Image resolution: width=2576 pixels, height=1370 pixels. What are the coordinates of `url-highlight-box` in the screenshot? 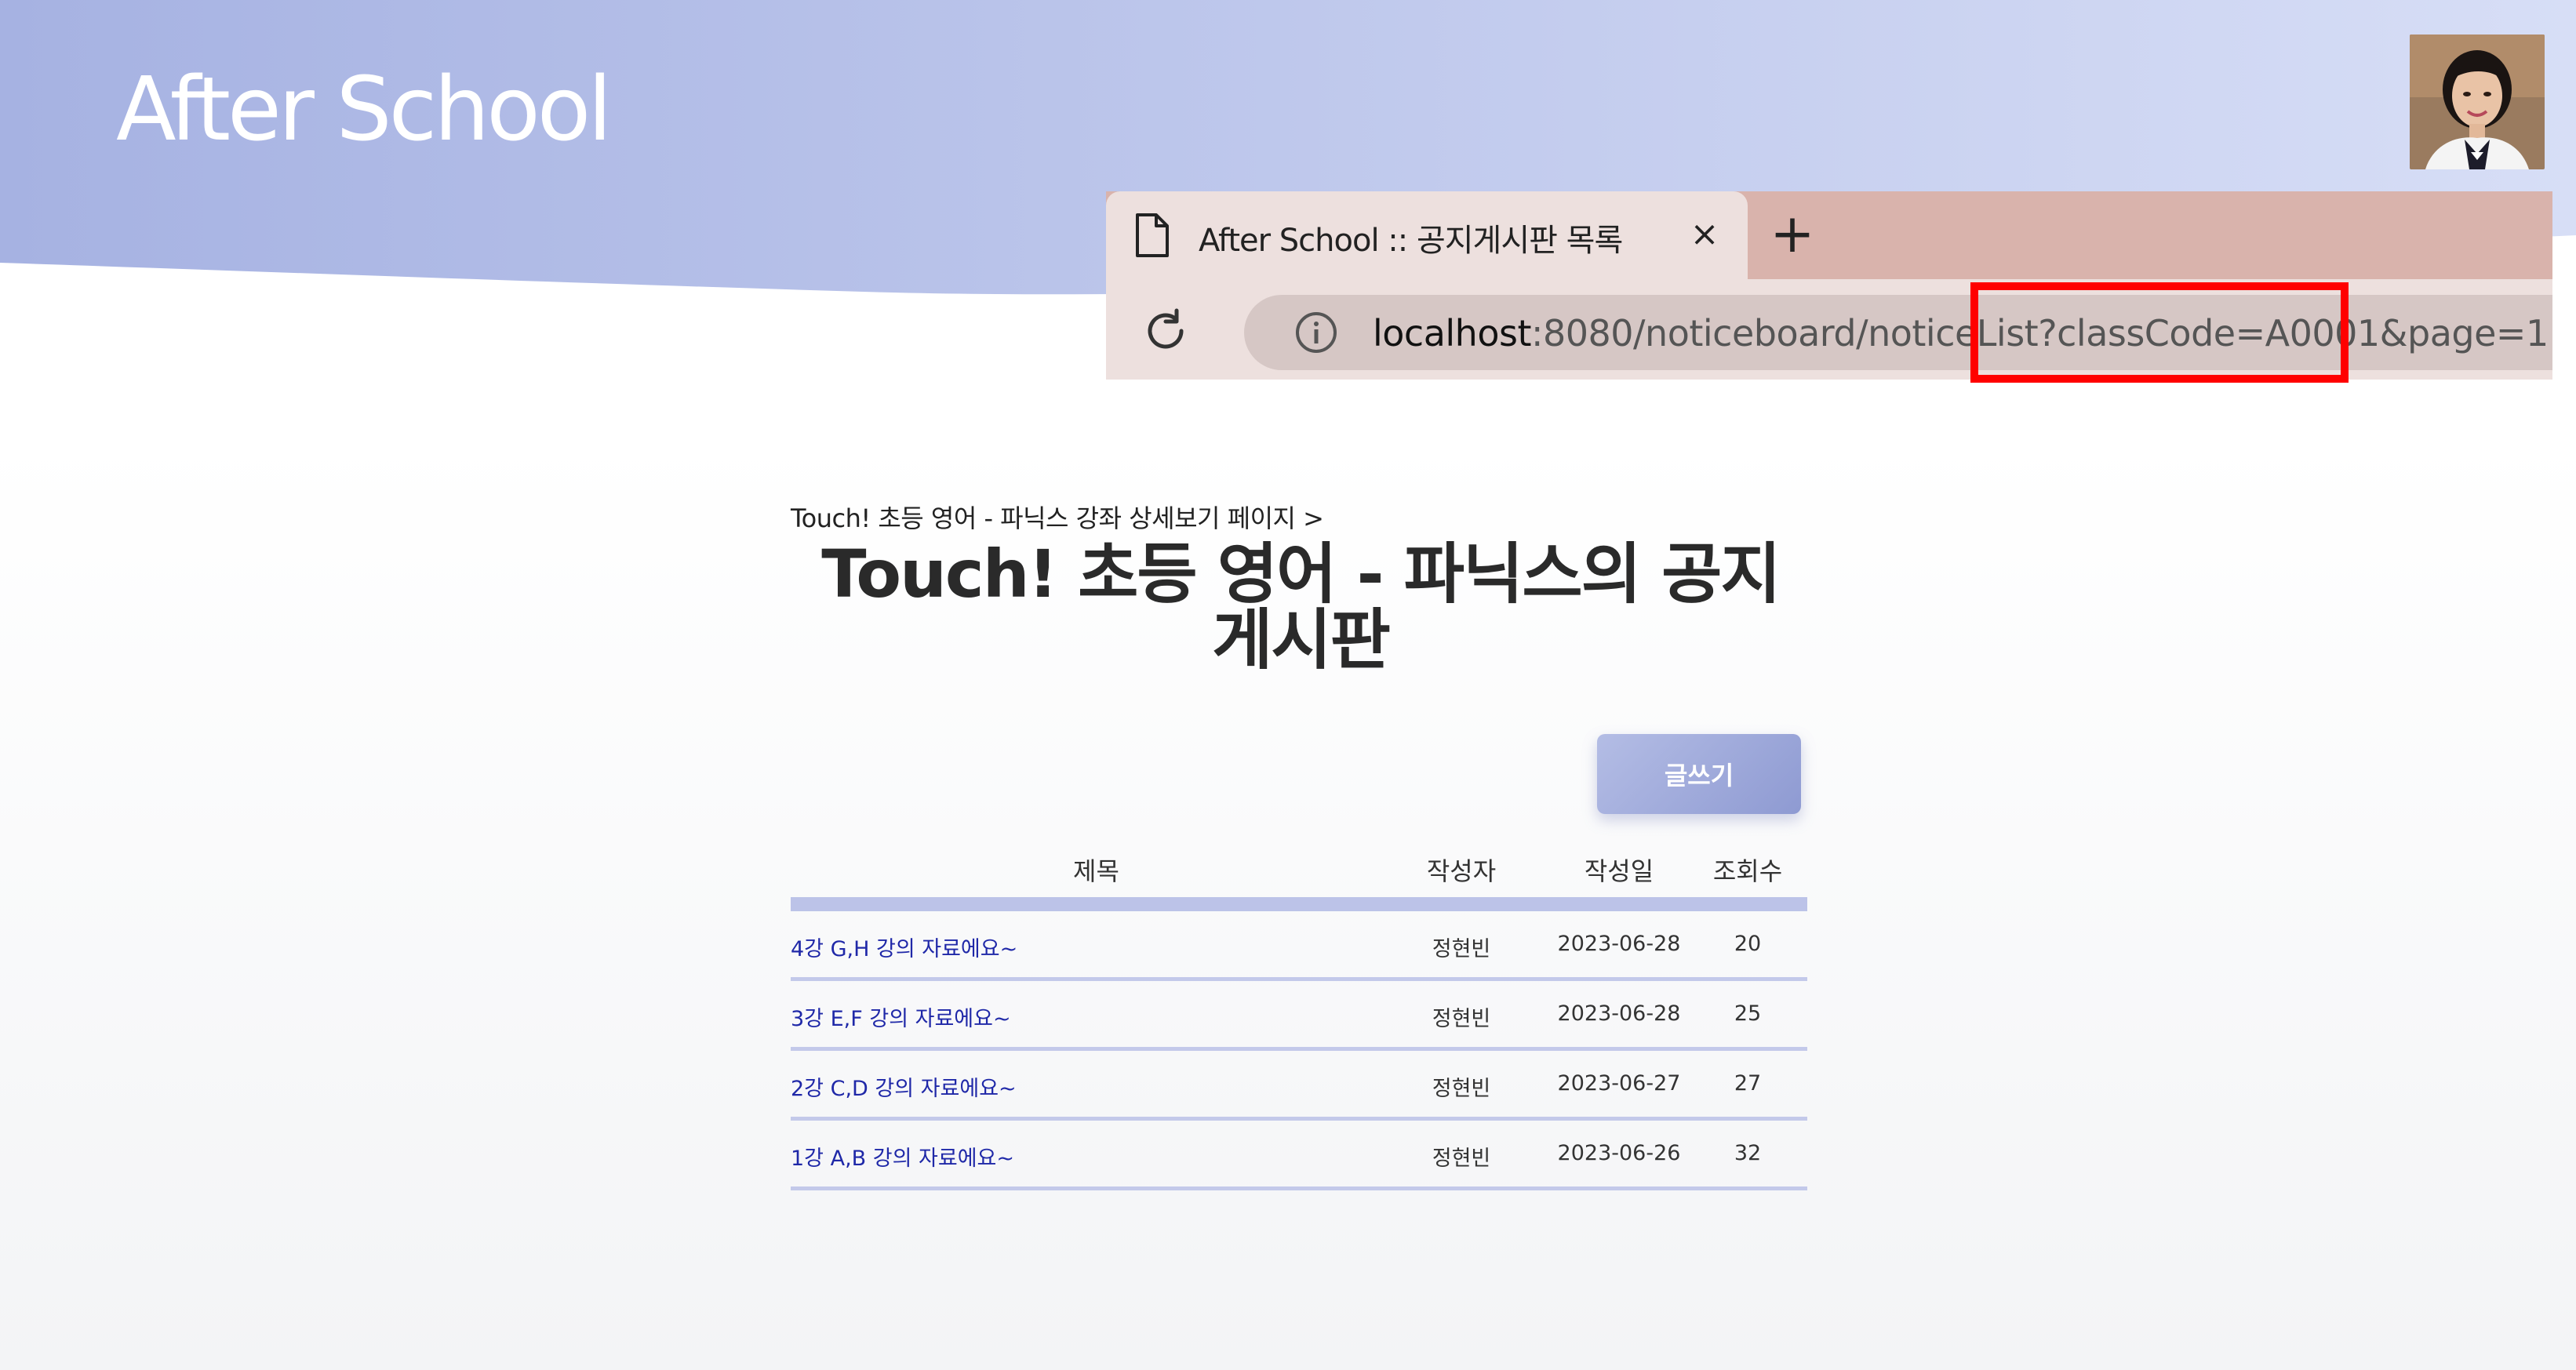 It's located at (2159, 332).